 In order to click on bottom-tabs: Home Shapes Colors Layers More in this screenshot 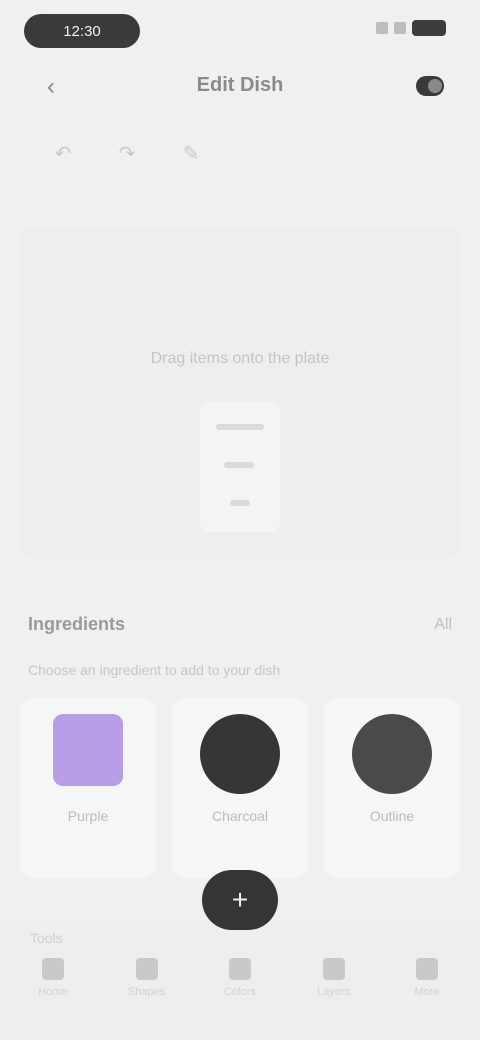, I will do `click(240, 978)`.